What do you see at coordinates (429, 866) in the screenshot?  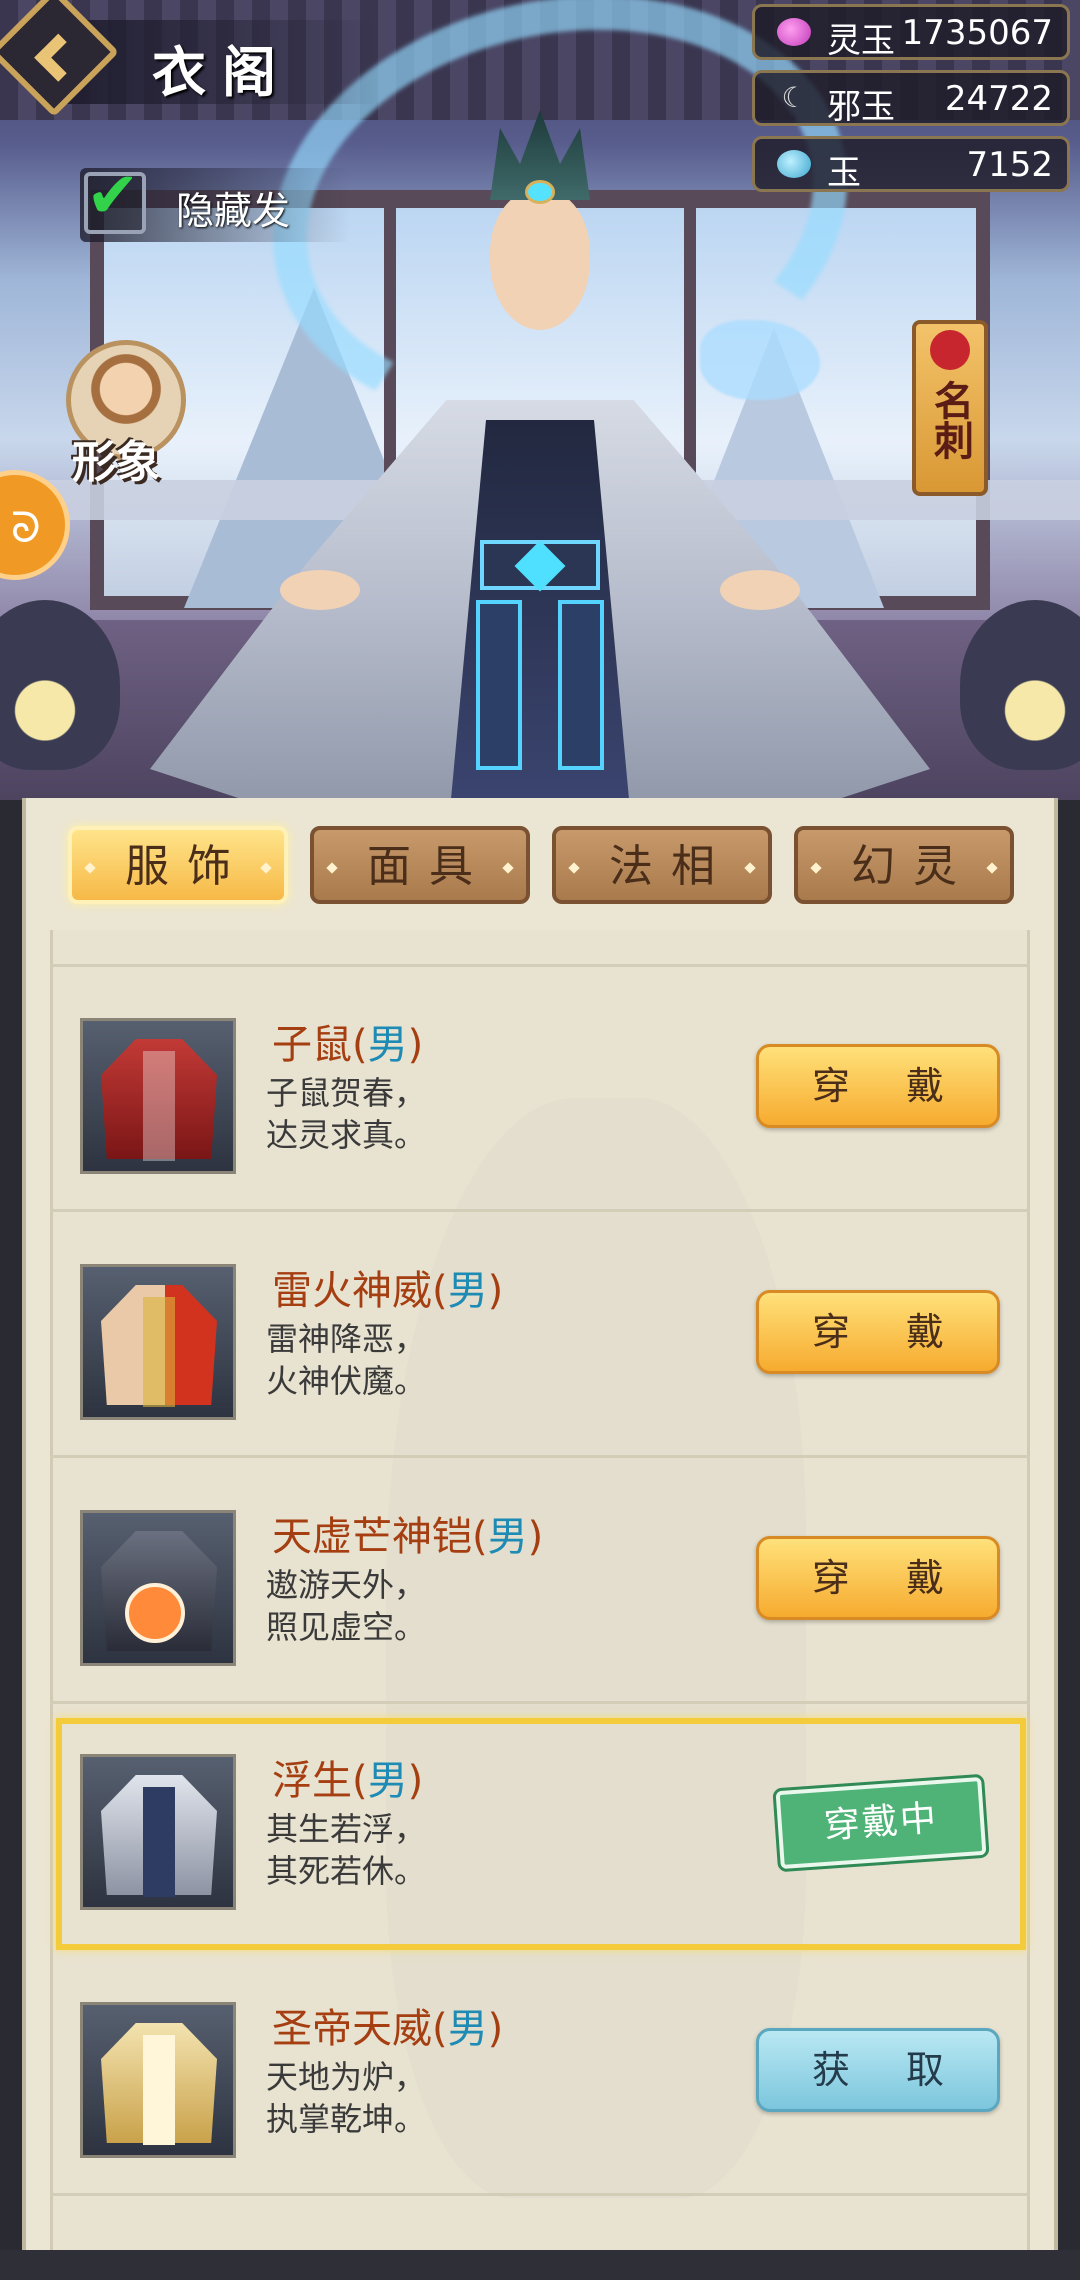 I see `tab-label: 面具` at bounding box center [429, 866].